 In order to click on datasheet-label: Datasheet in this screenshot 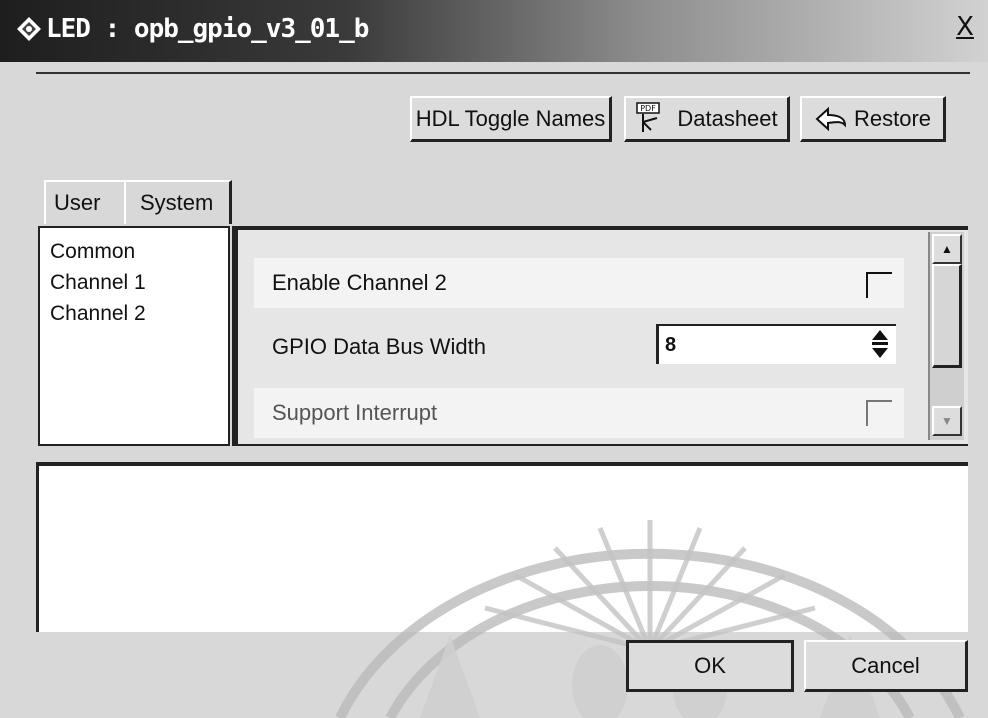, I will do `click(727, 118)`.